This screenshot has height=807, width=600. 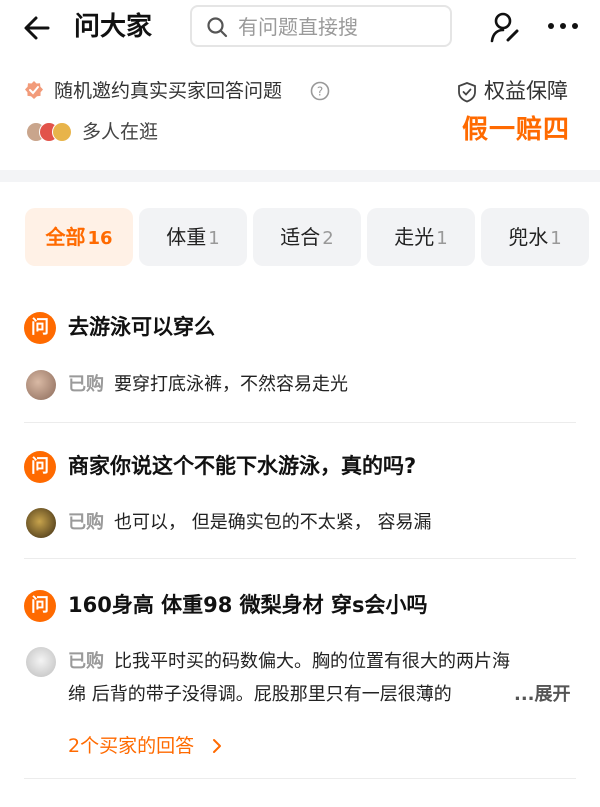 What do you see at coordinates (328, 238) in the screenshot?
I see `tab-count: 2` at bounding box center [328, 238].